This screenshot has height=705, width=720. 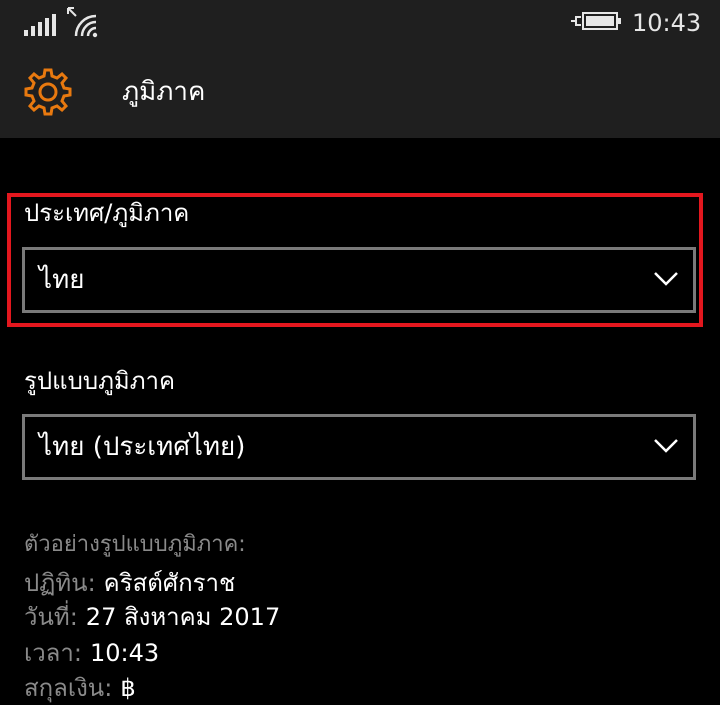 I want to click on preview-key: ปฏิทิน:, so click(x=60, y=583).